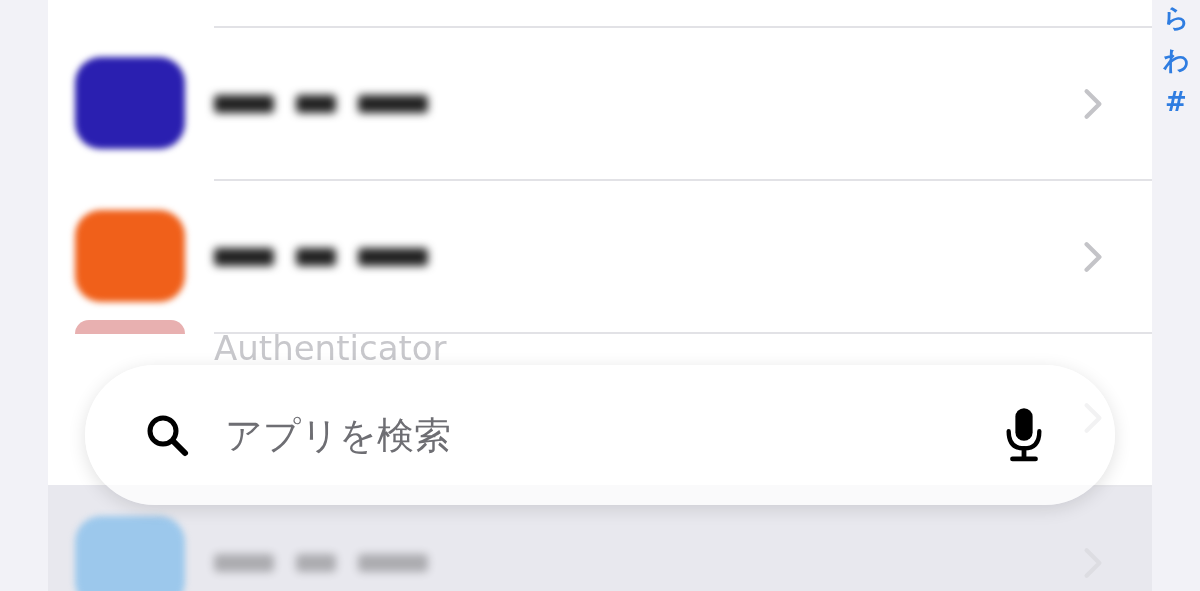 Image resolution: width=1200 pixels, height=591 pixels. I want to click on app-icon, so click(130, 102).